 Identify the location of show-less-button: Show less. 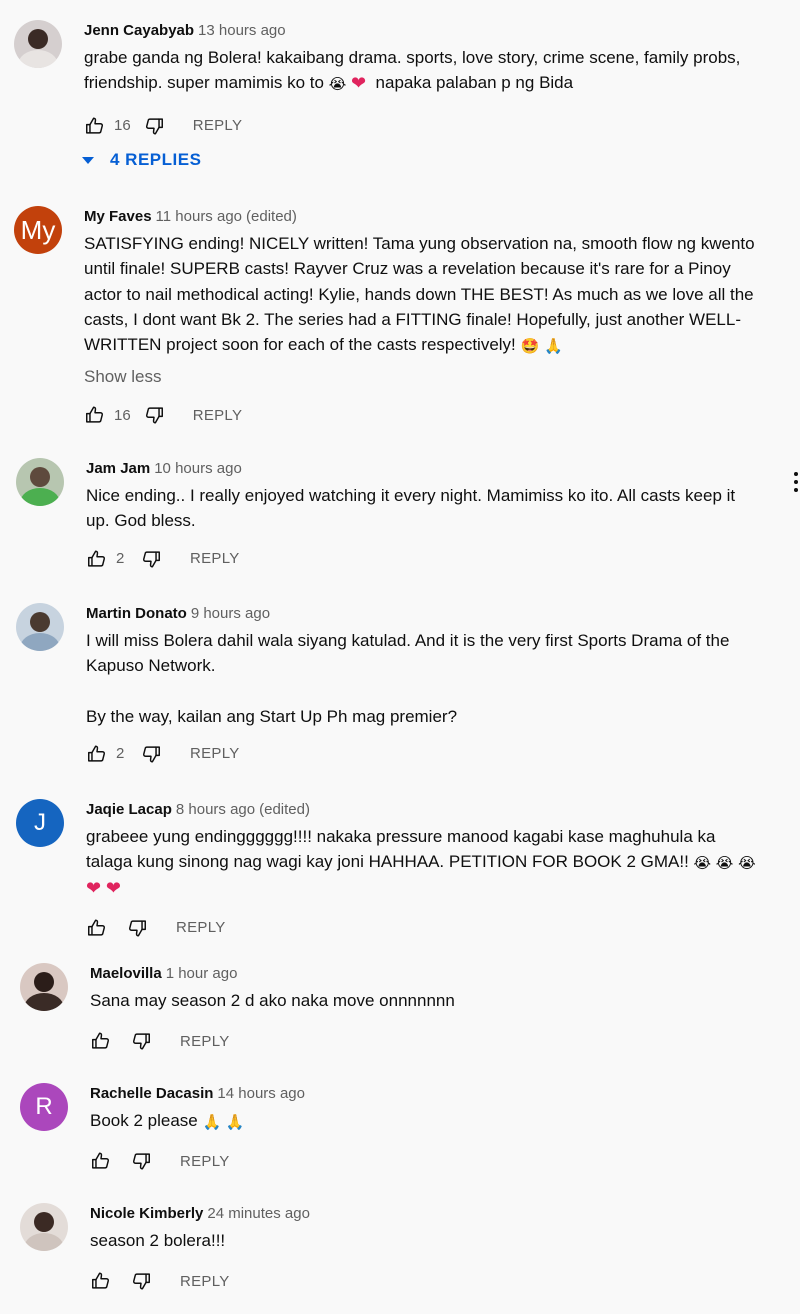
(432, 377).